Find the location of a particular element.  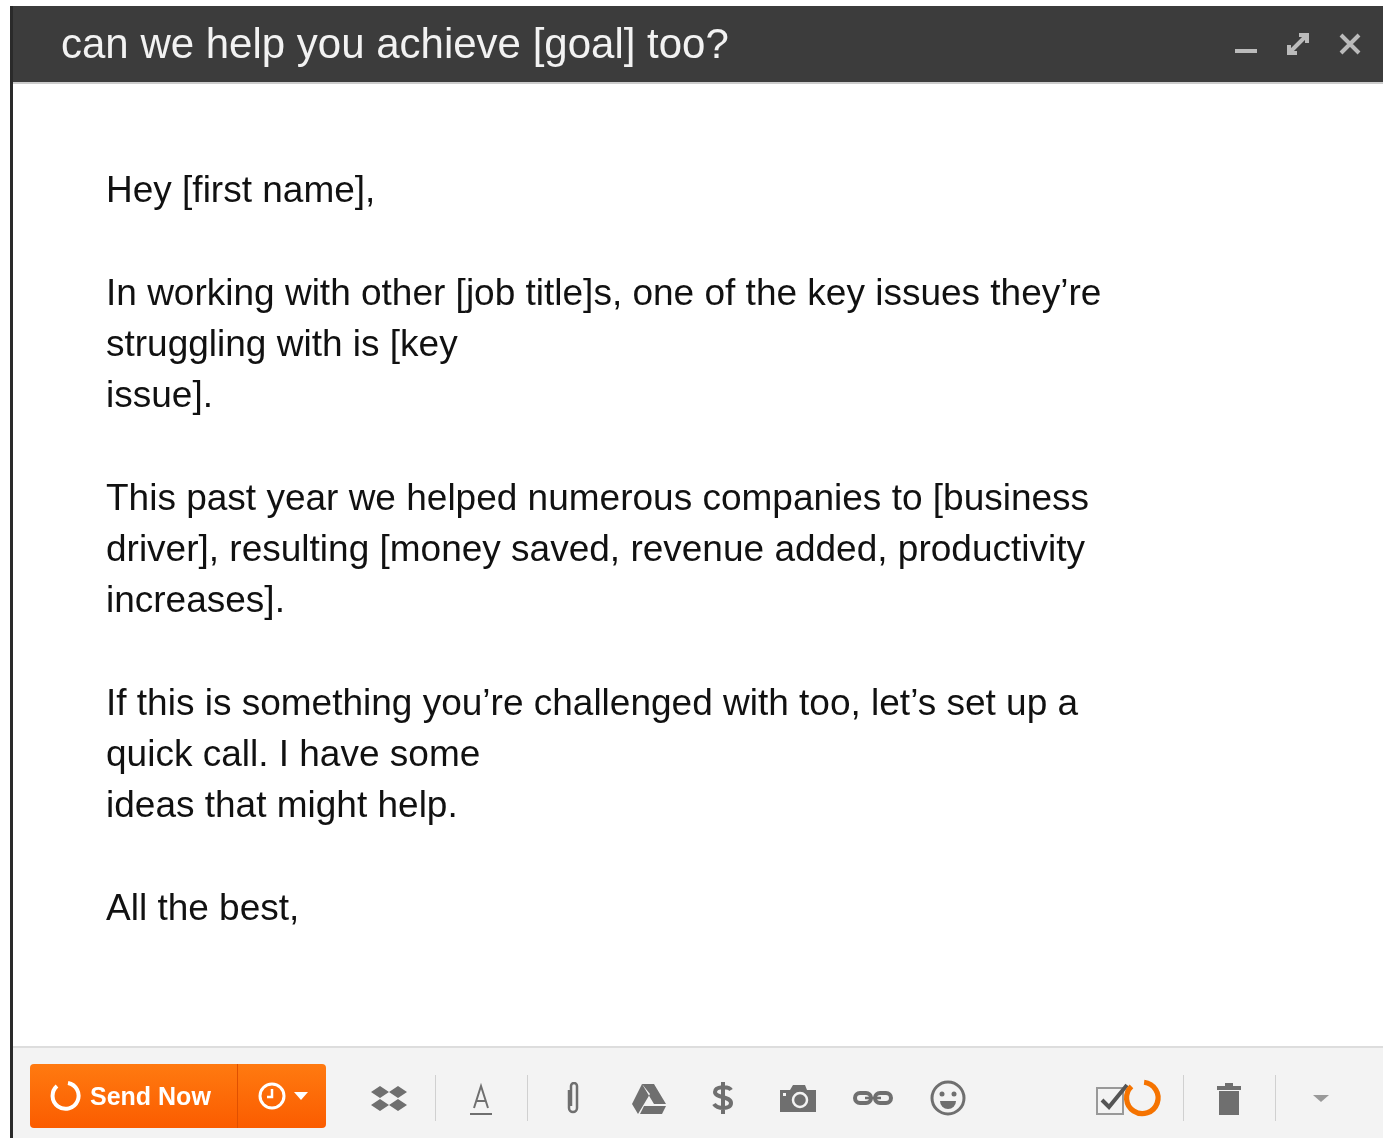

body-text-line: ideas that might help. is located at coordinates (282, 805).